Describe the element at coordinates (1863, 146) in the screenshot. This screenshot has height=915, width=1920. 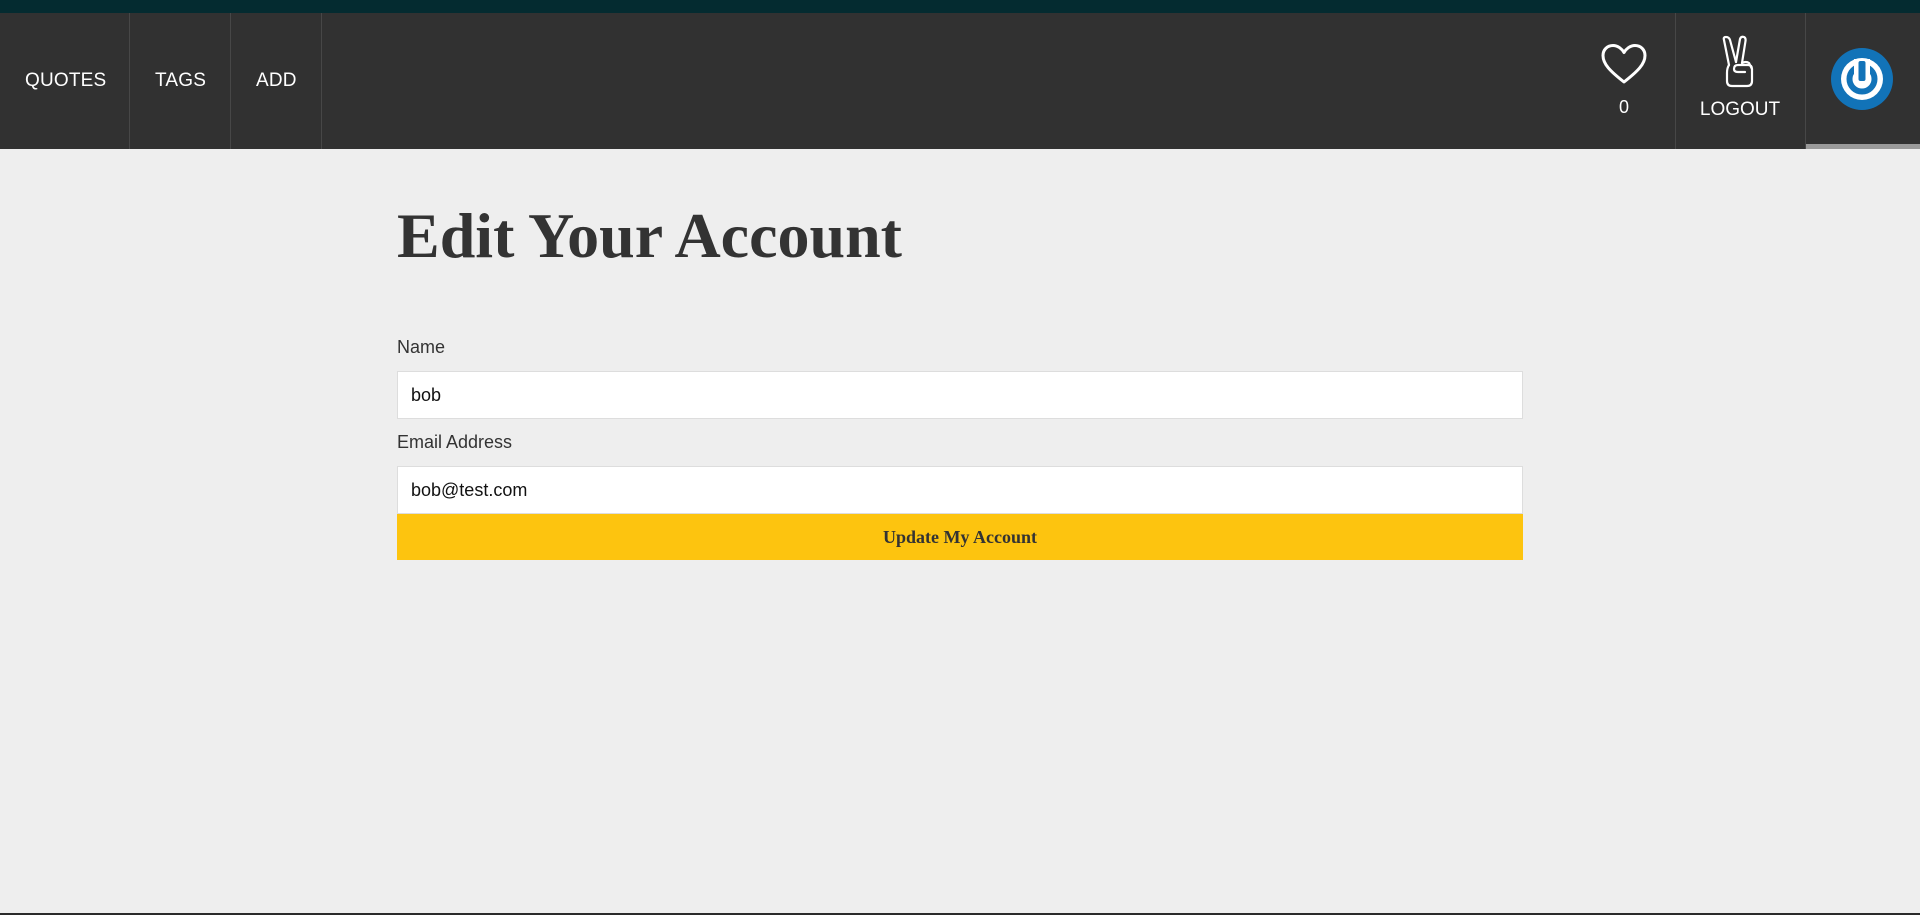
I see `active-indicator` at that location.